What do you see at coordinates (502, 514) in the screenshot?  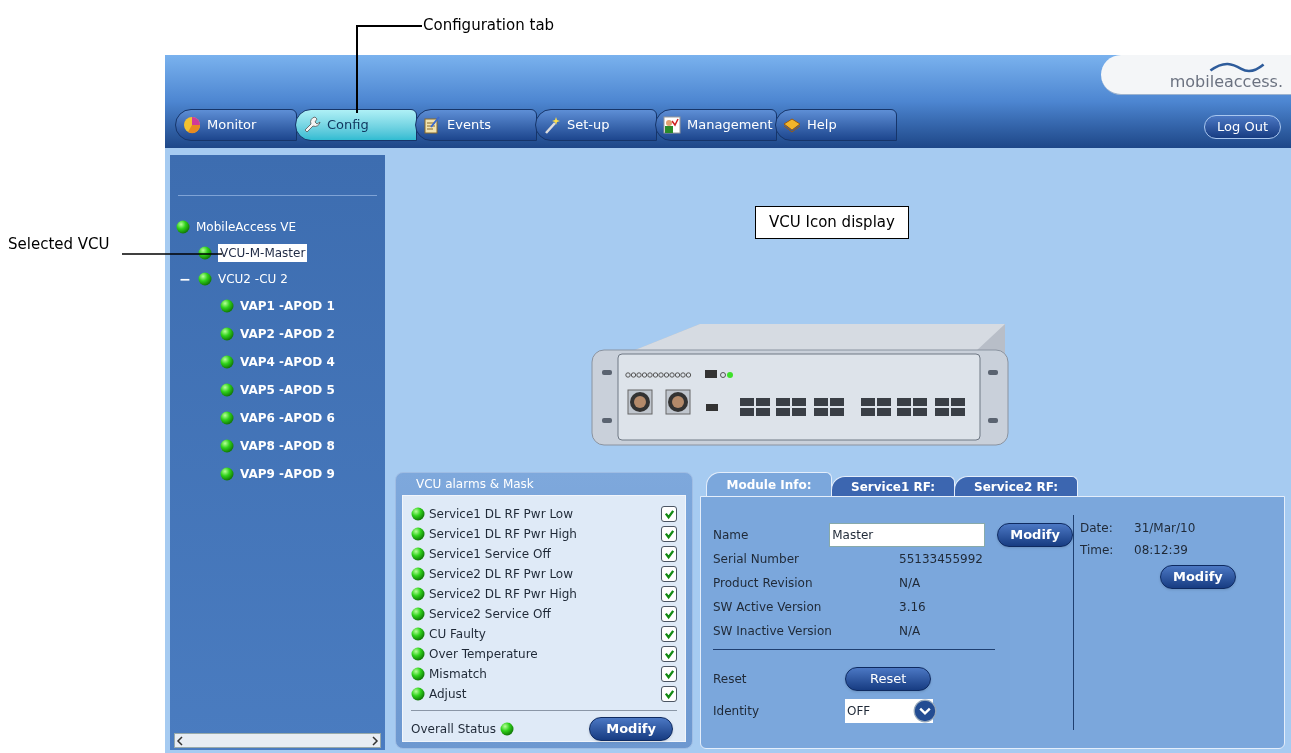 I see `alarm-label: Service1 DL RF Pwr Low` at bounding box center [502, 514].